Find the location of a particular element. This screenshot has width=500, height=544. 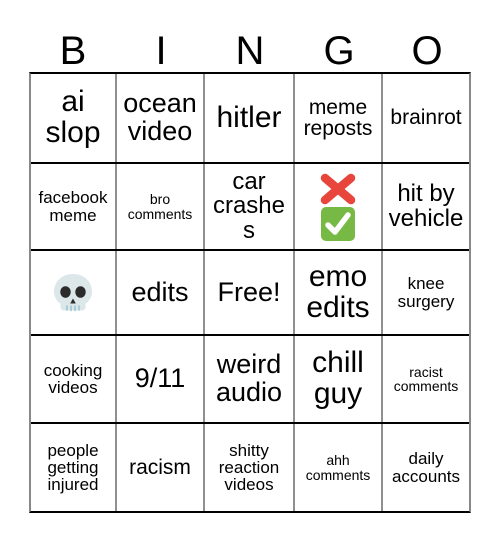

bingo-cell-label: daily accounts is located at coordinates (426, 467).